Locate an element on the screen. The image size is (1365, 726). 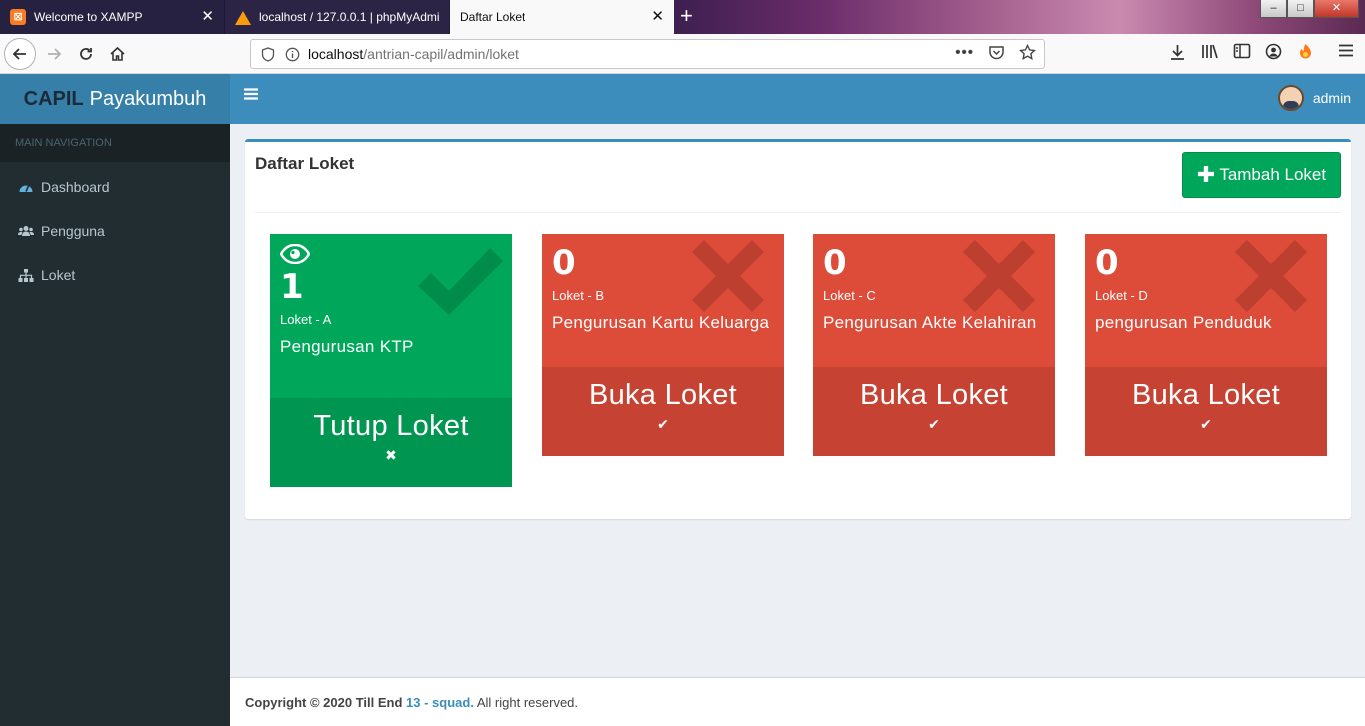
forward-arrow-icon is located at coordinates (55, 54).